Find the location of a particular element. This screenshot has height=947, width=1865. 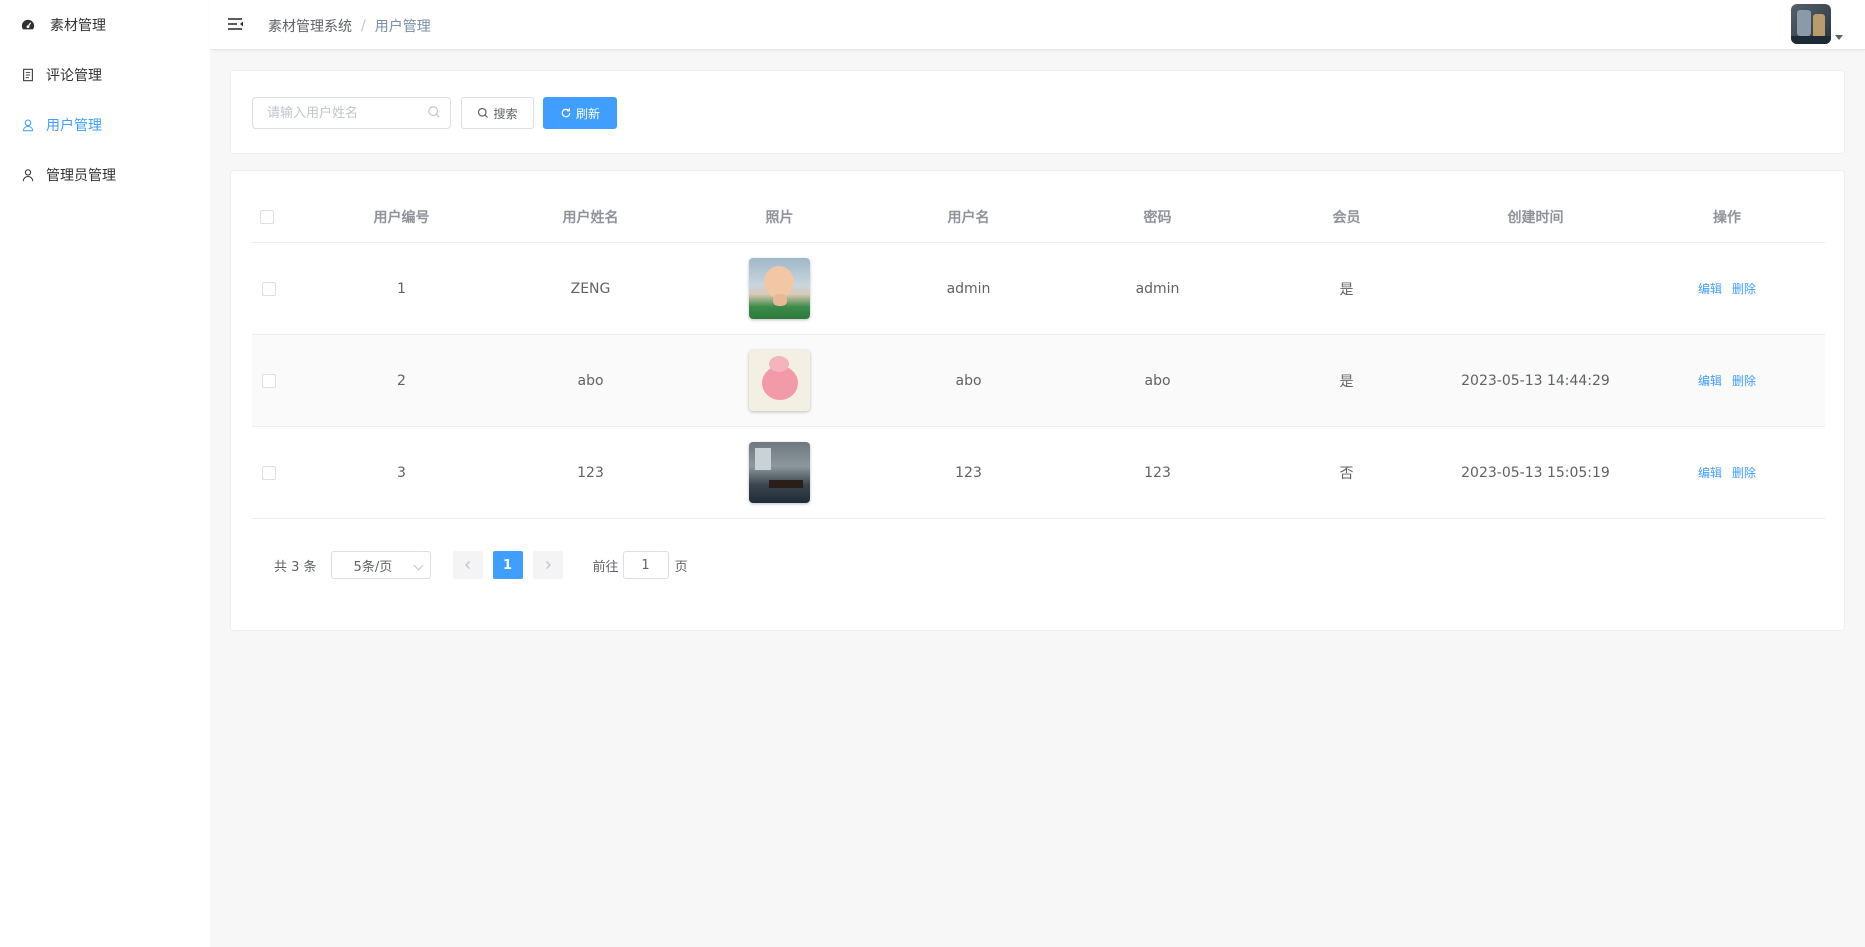

page-jumper: 前往 页 is located at coordinates (640, 565).